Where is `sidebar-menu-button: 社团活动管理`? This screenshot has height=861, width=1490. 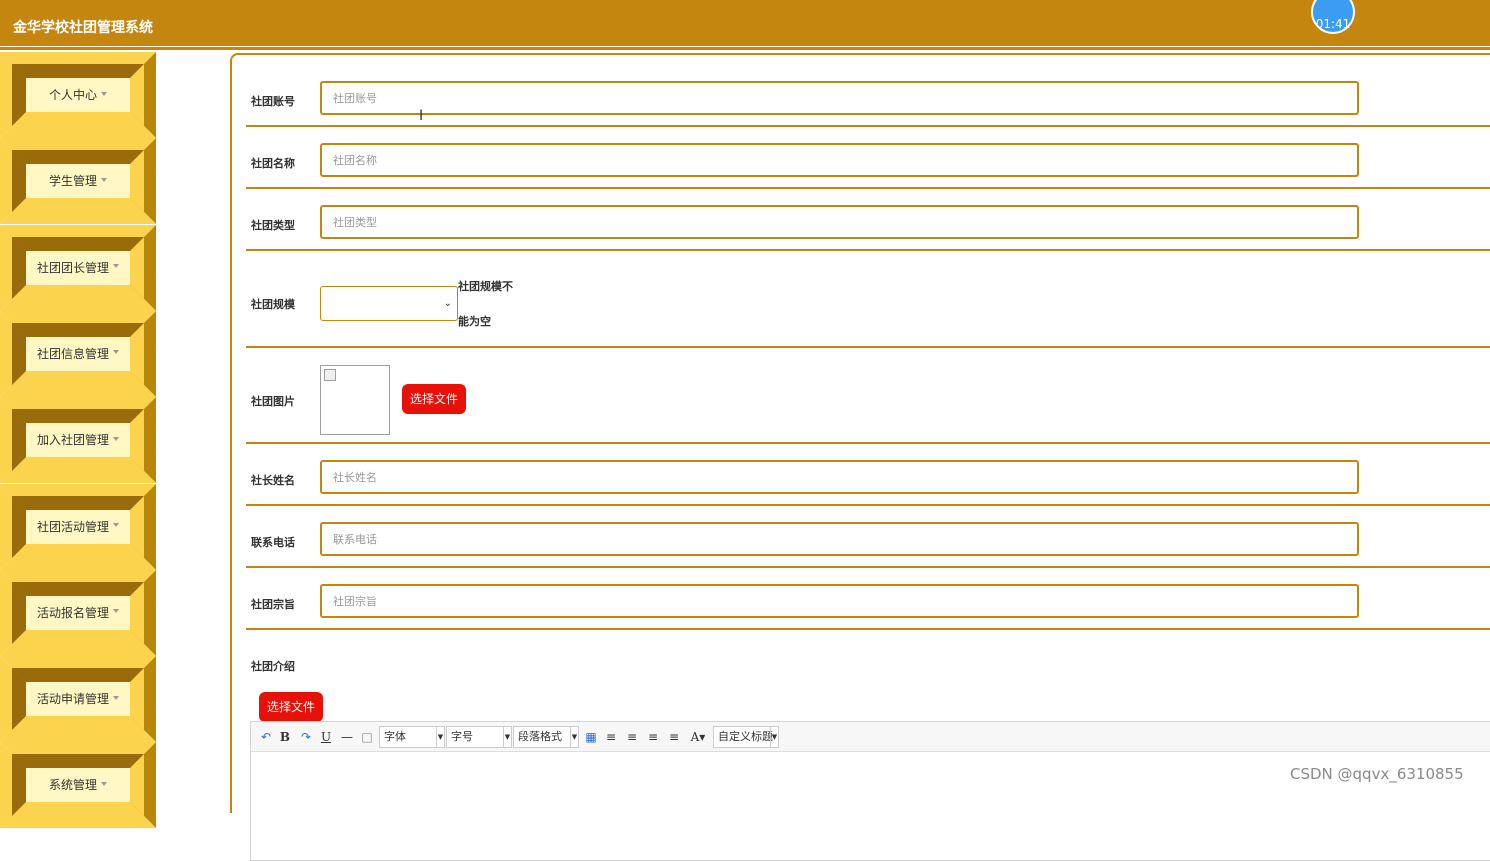 sidebar-menu-button: 社团活动管理 is located at coordinates (78, 526).